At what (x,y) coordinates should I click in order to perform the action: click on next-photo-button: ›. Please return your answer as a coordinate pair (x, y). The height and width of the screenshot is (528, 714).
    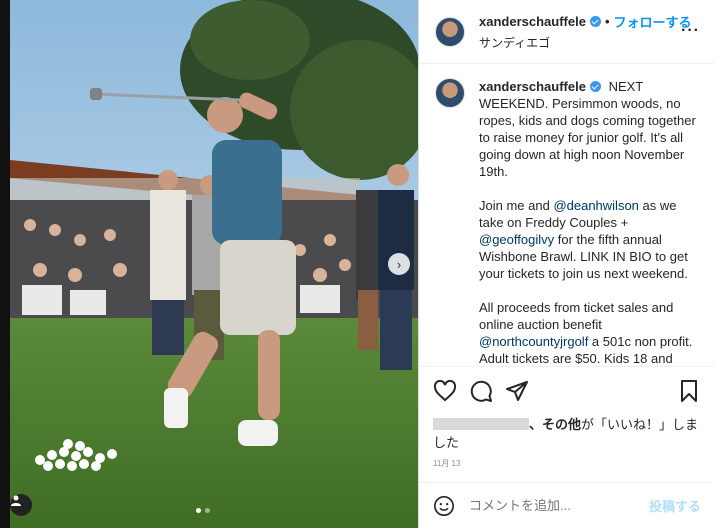
    Looking at the image, I should click on (399, 264).